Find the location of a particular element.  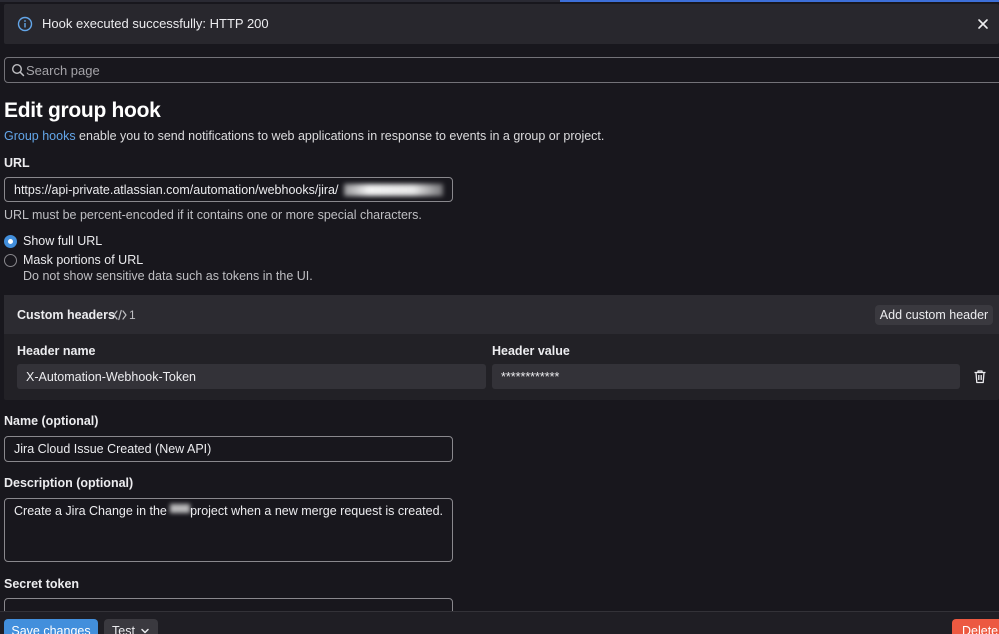

description-redaction is located at coordinates (180, 508).